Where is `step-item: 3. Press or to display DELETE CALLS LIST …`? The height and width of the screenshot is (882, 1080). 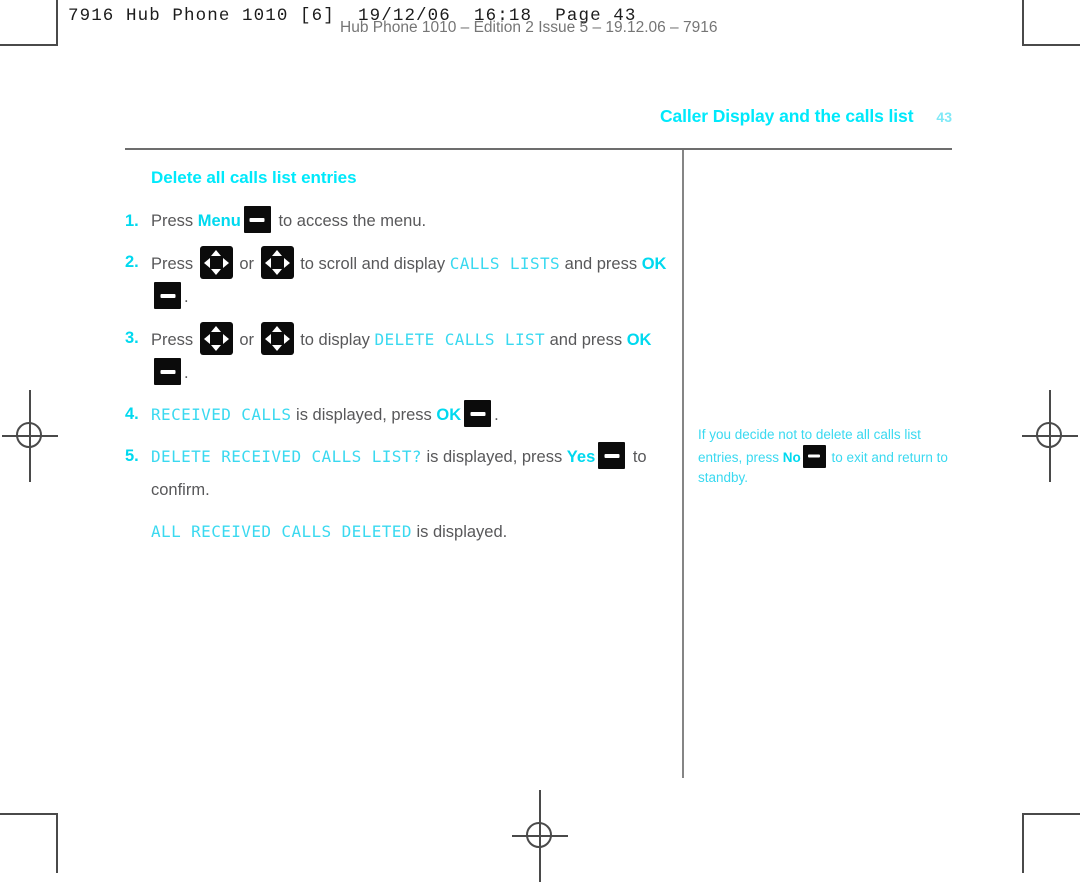
step-item: 3. Press or to display DELETE CALLS LIST … is located at coordinates (399, 356).